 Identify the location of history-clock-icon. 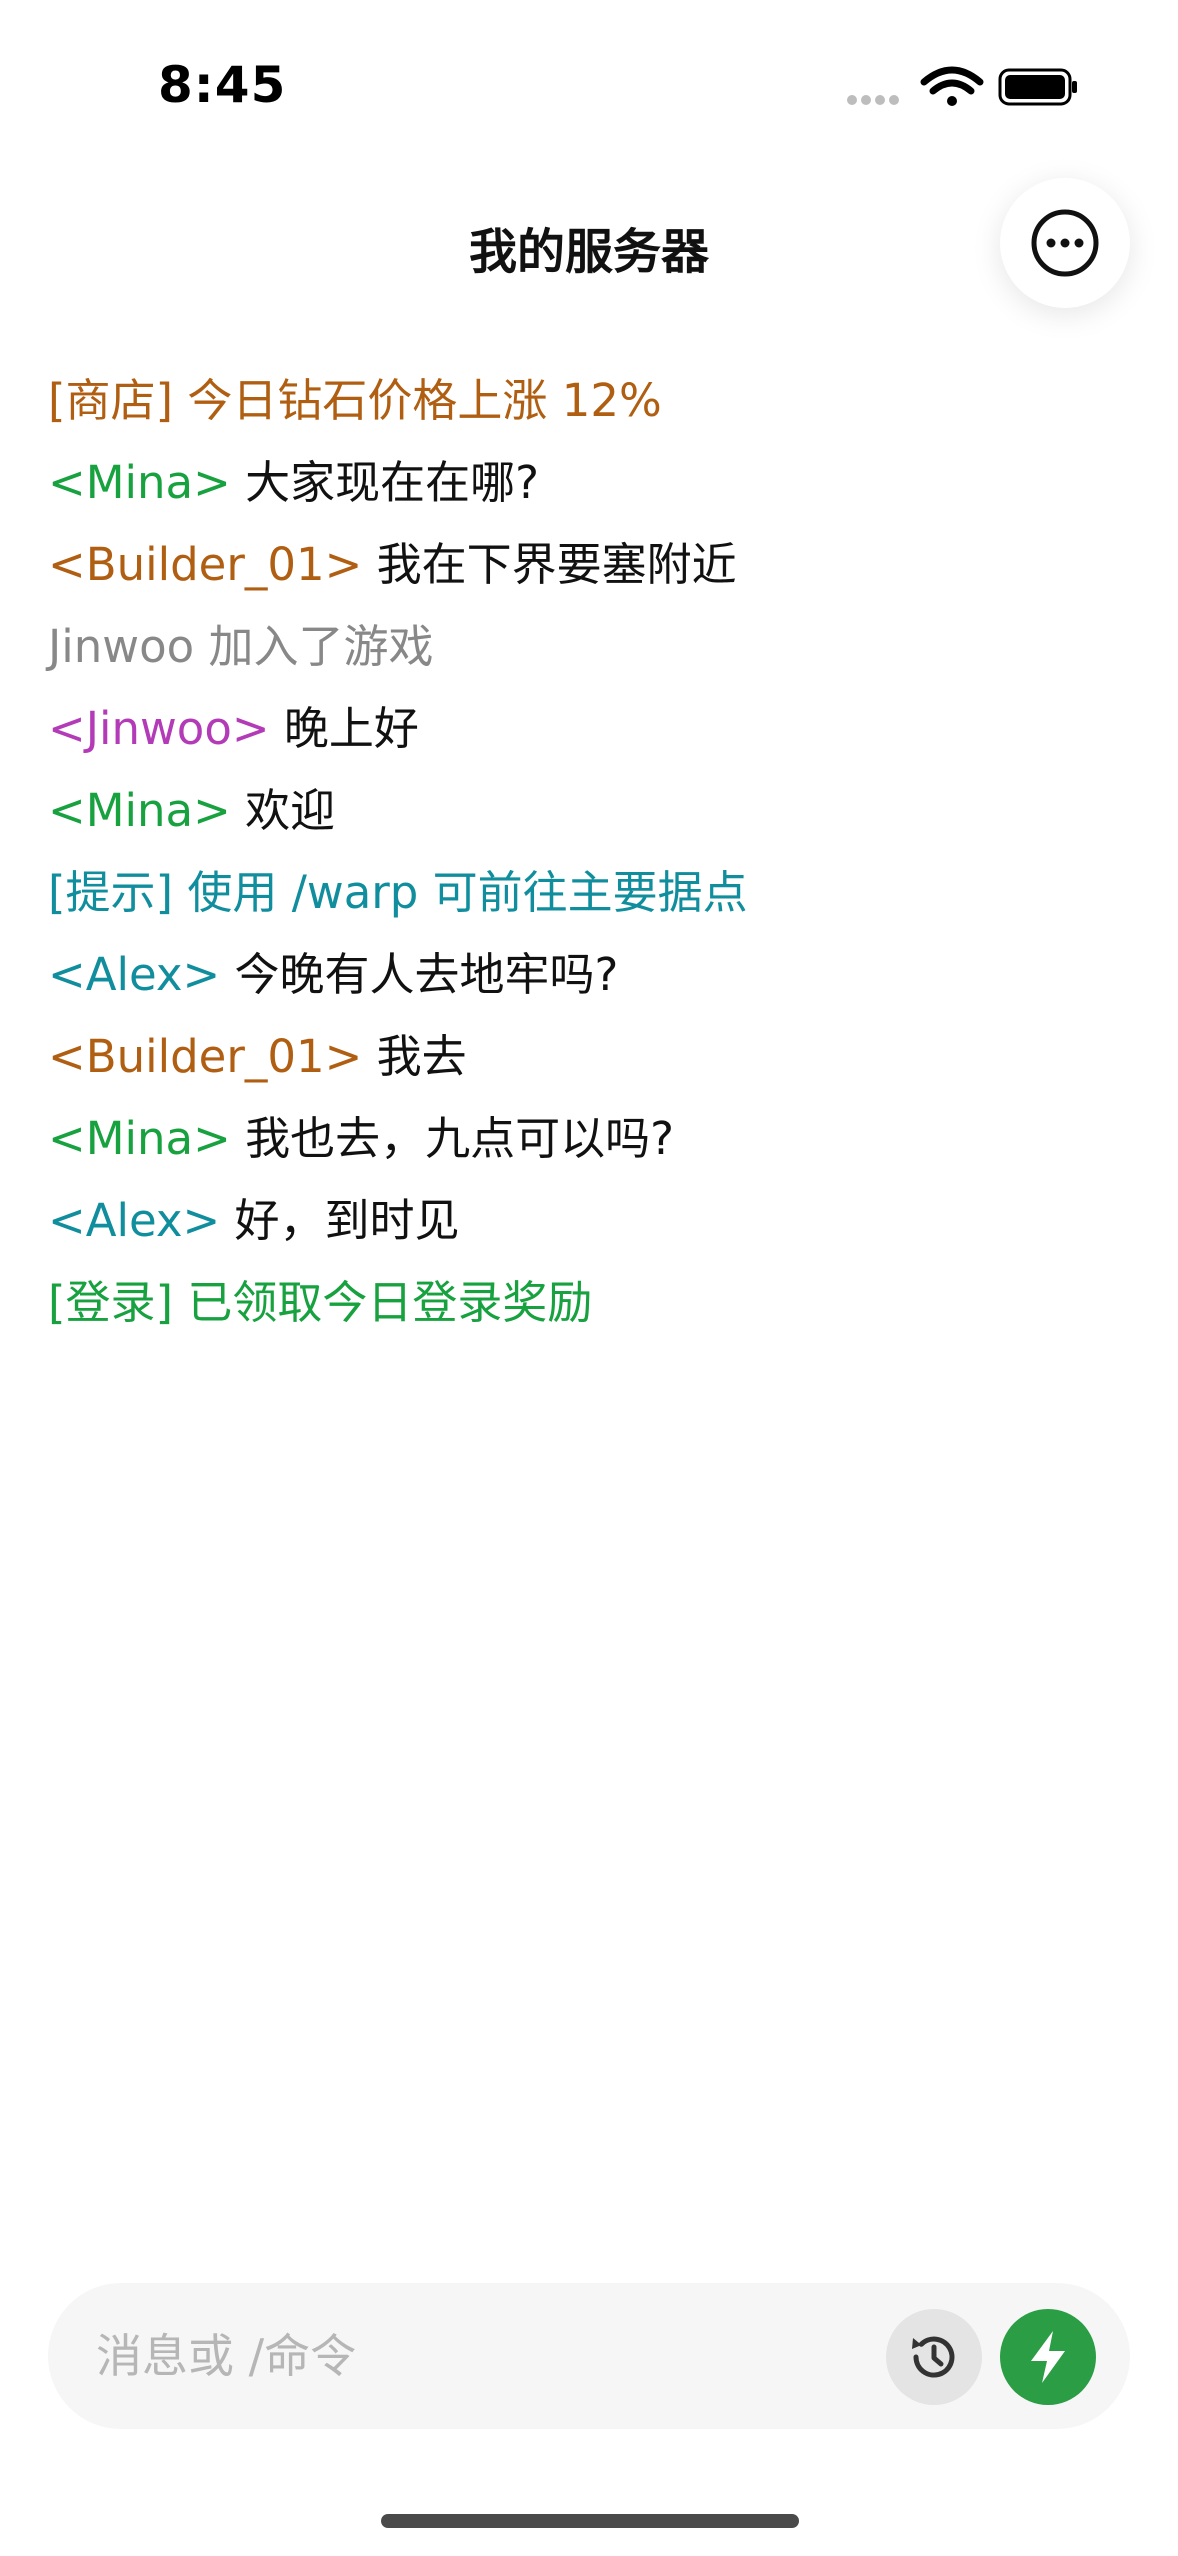
(933, 2357).